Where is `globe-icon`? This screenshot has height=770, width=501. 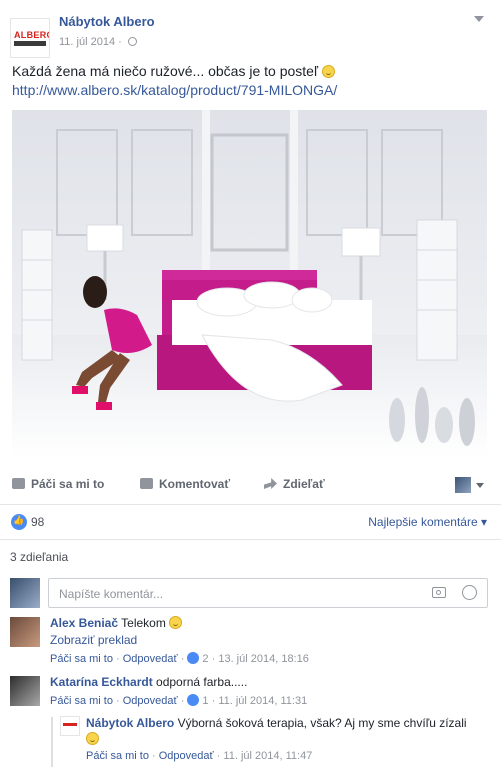 globe-icon is located at coordinates (132, 41).